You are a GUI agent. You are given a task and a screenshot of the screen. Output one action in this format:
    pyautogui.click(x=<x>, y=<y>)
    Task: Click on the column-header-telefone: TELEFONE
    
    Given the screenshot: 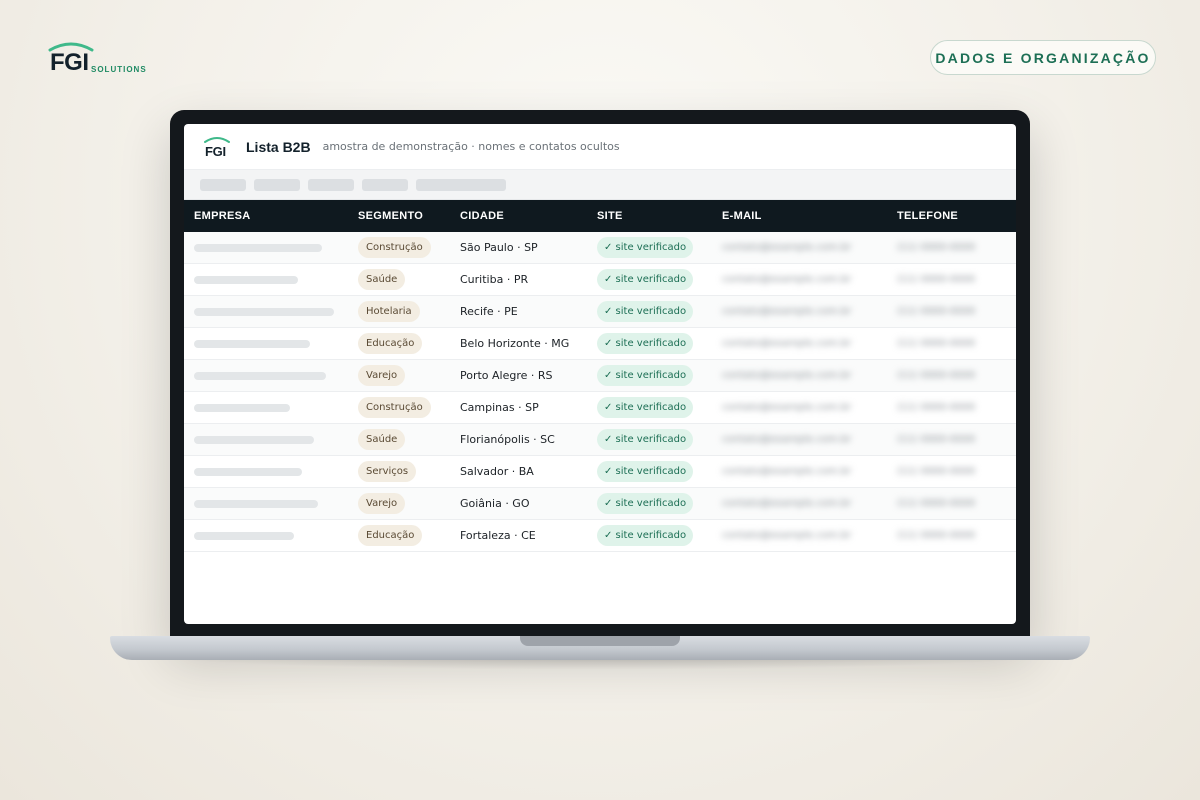 What is the action you would take?
    pyautogui.click(x=956, y=216)
    